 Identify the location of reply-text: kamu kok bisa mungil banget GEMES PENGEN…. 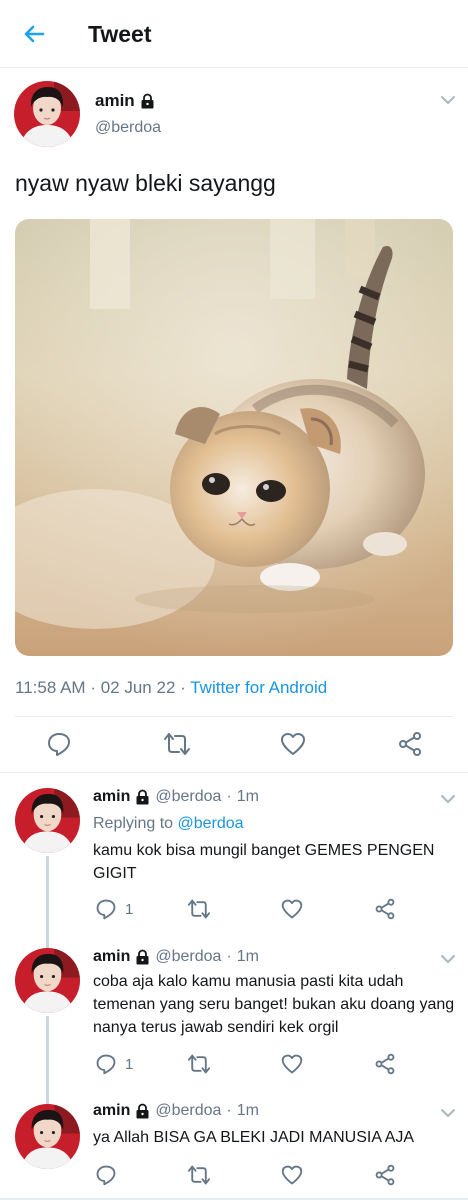
(264, 862).